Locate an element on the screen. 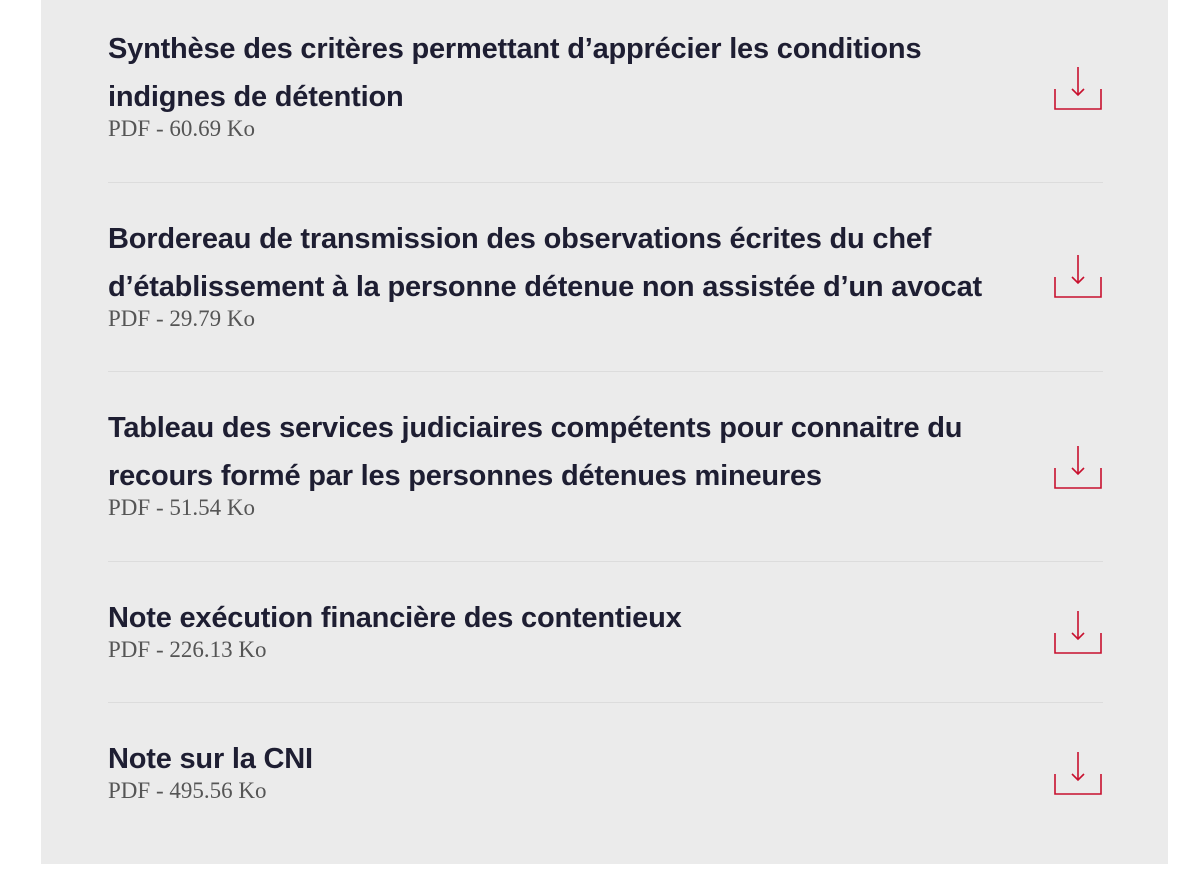  document-item: Note sur la CNI PDF - 495.56 Ko is located at coordinates (605, 770).